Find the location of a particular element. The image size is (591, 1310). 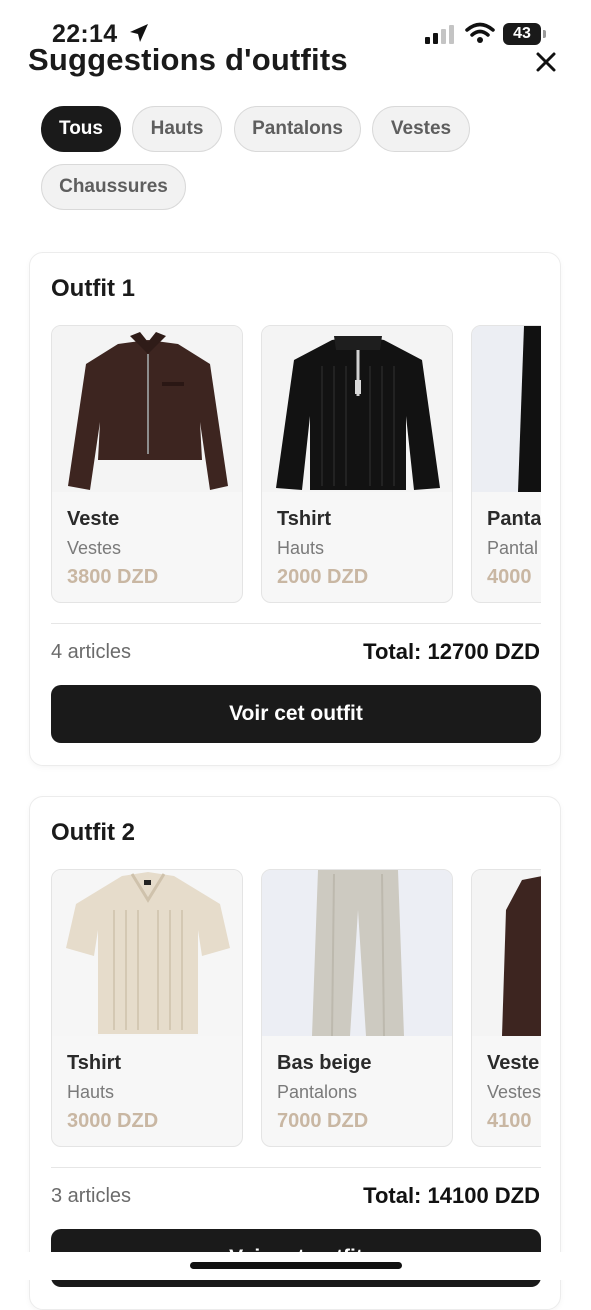

outfit-total: Total: 12700 DZD is located at coordinates (451, 651).